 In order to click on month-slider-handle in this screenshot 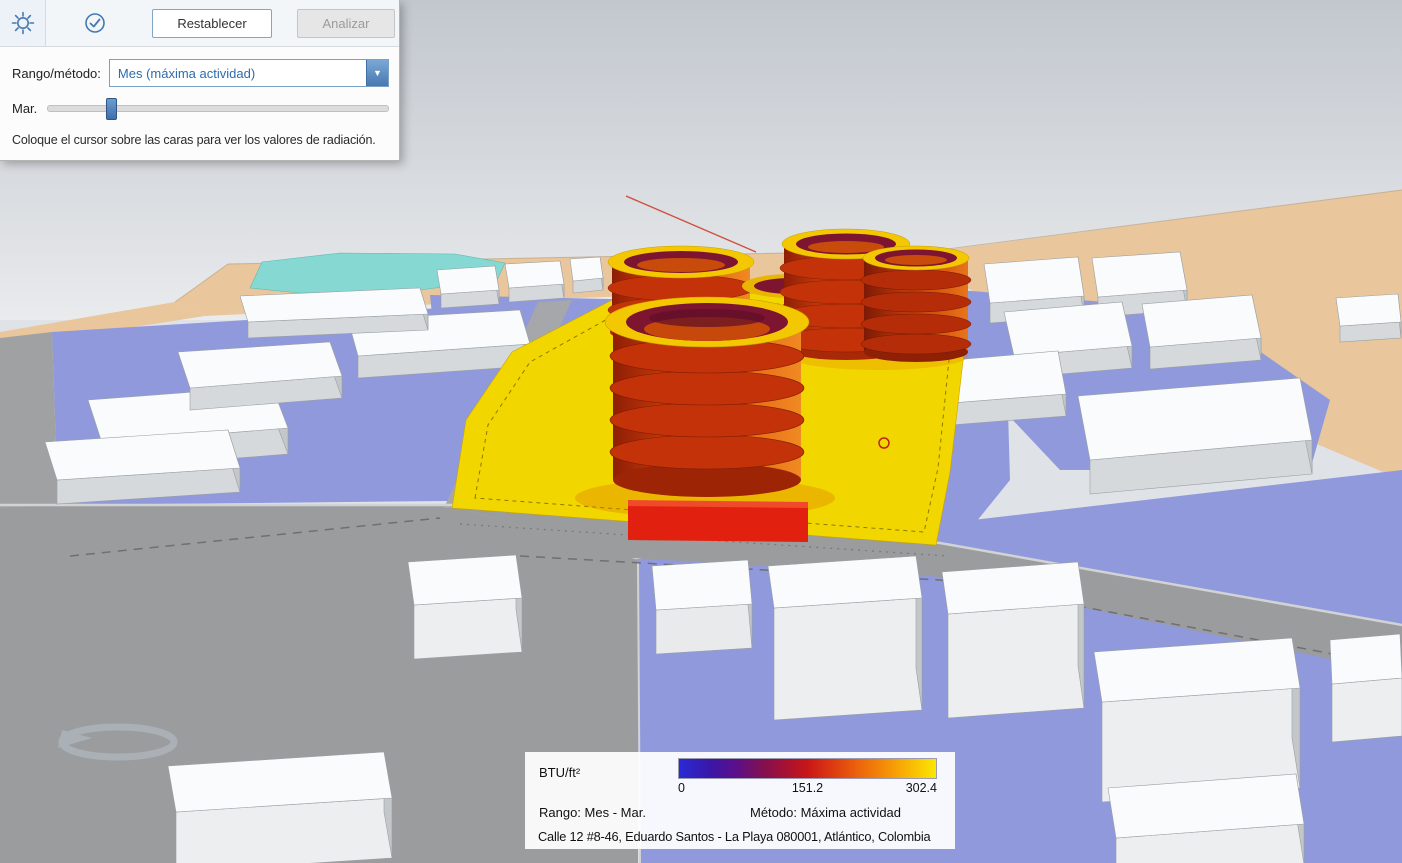, I will do `click(112, 109)`.